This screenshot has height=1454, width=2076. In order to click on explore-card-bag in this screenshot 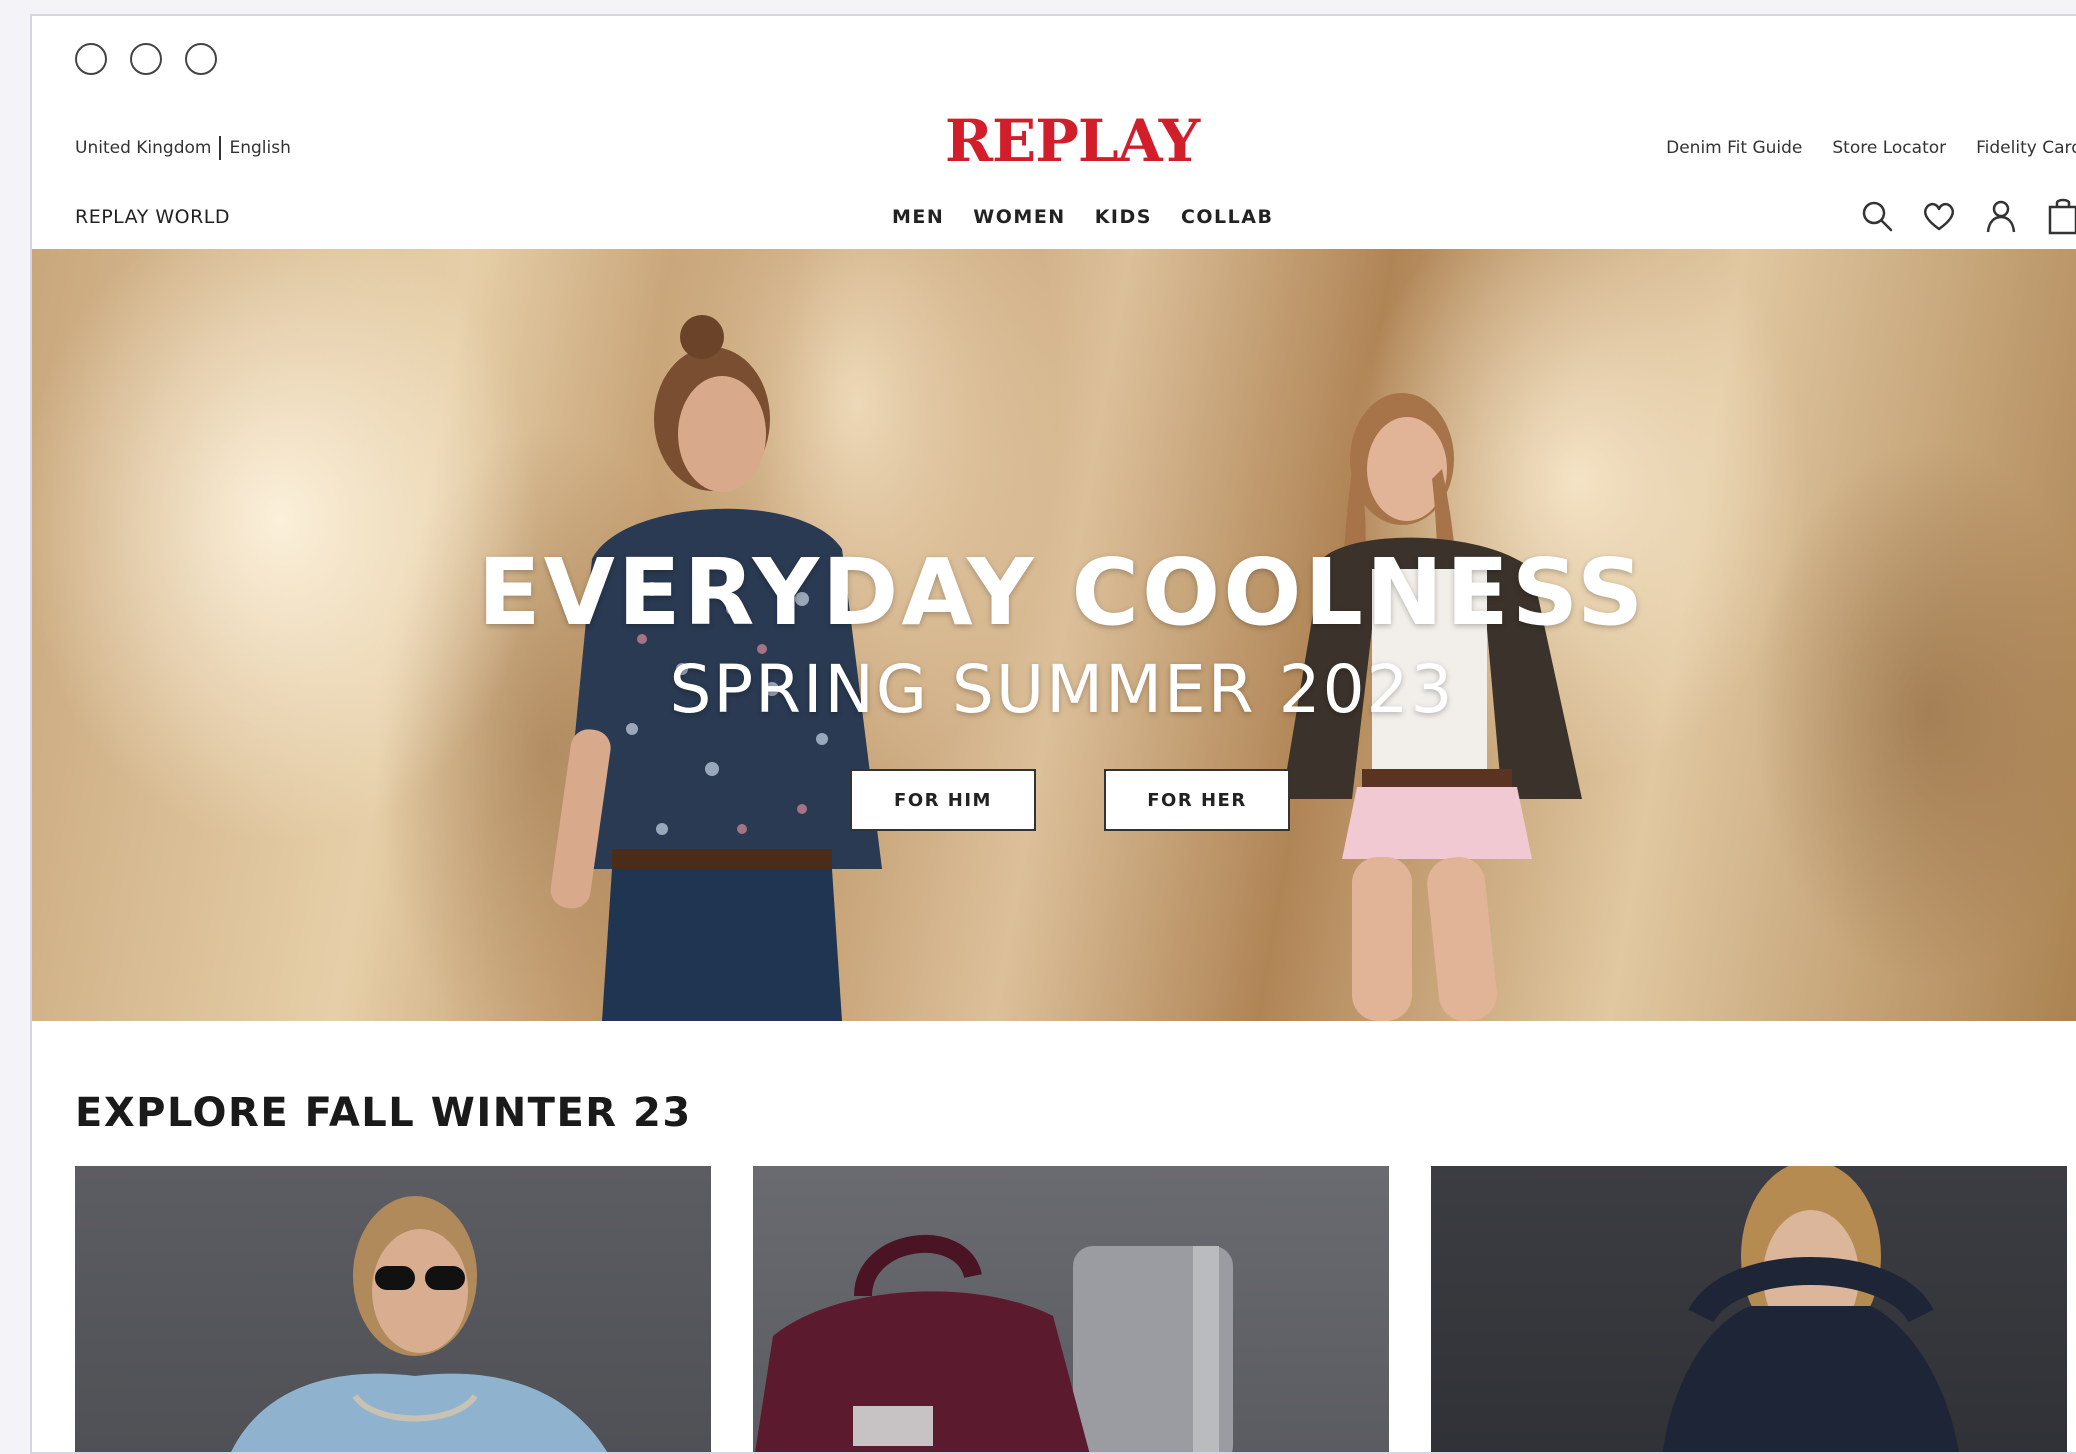, I will do `click(1071, 1309)`.